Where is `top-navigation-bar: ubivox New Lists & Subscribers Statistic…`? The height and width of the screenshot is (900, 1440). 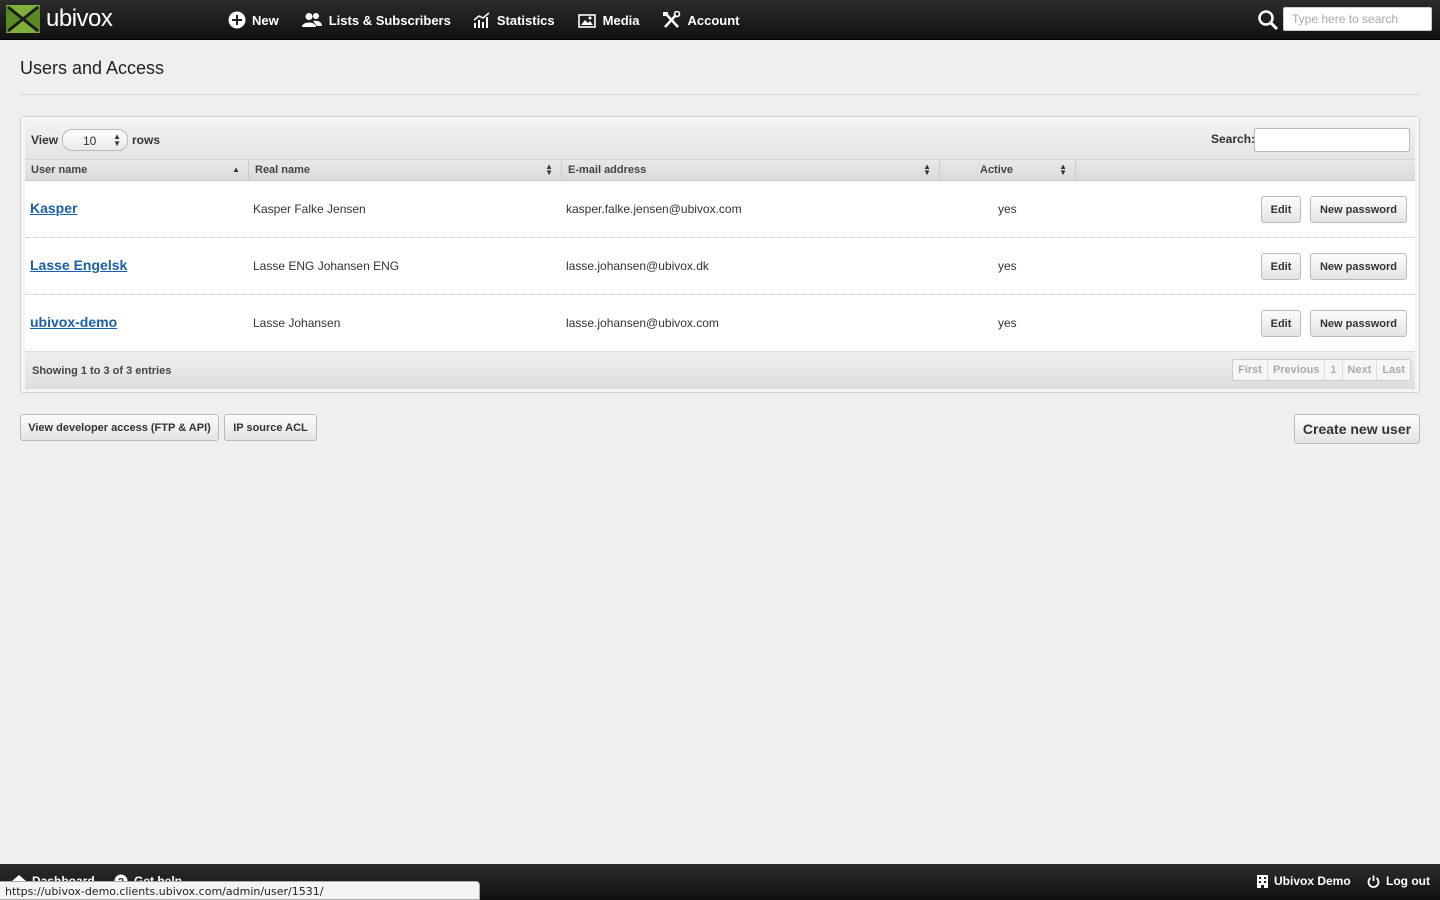
top-navigation-bar: ubivox New Lists & Subscribers Statistic… is located at coordinates (720, 20).